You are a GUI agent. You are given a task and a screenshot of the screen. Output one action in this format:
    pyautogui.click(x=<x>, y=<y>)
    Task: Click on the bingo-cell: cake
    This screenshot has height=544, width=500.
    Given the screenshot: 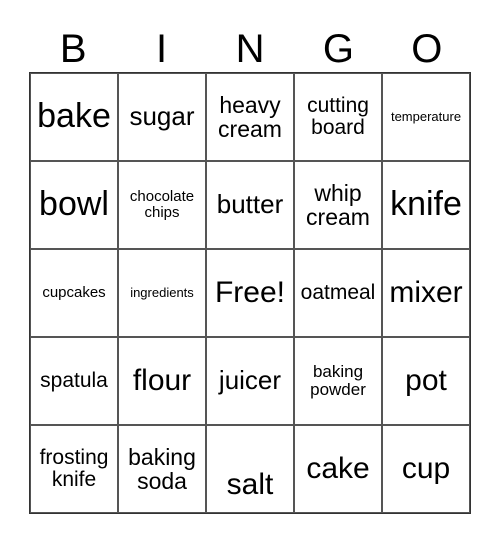 What is the action you would take?
    pyautogui.click(x=338, y=469)
    